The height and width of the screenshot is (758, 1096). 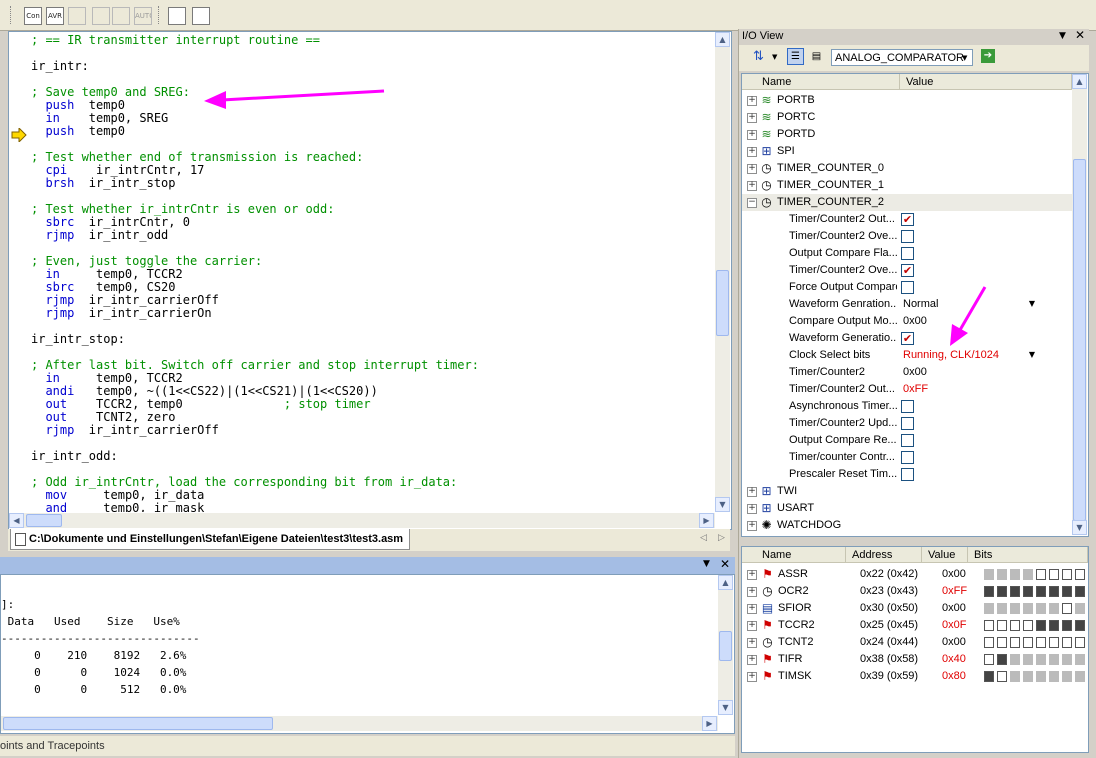 What do you see at coordinates (920, 304) in the screenshot?
I see `bitfield-value: Normal` at bounding box center [920, 304].